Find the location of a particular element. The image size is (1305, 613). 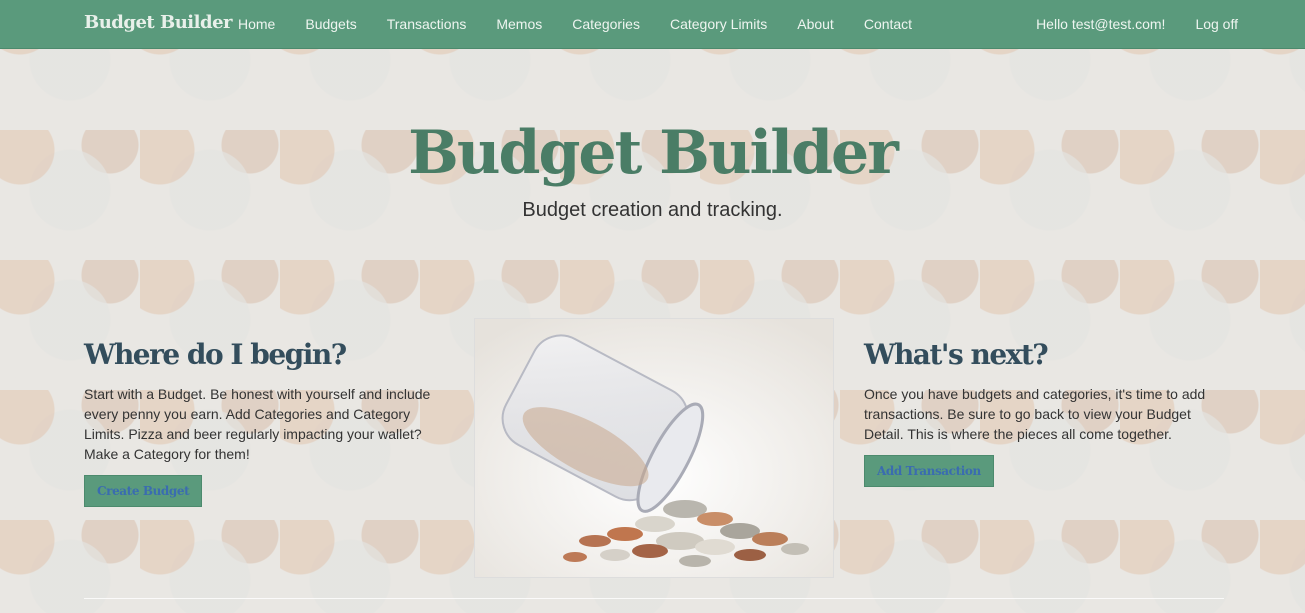

where-to-begin-heading: Where do I begin? is located at coordinates (215, 354).